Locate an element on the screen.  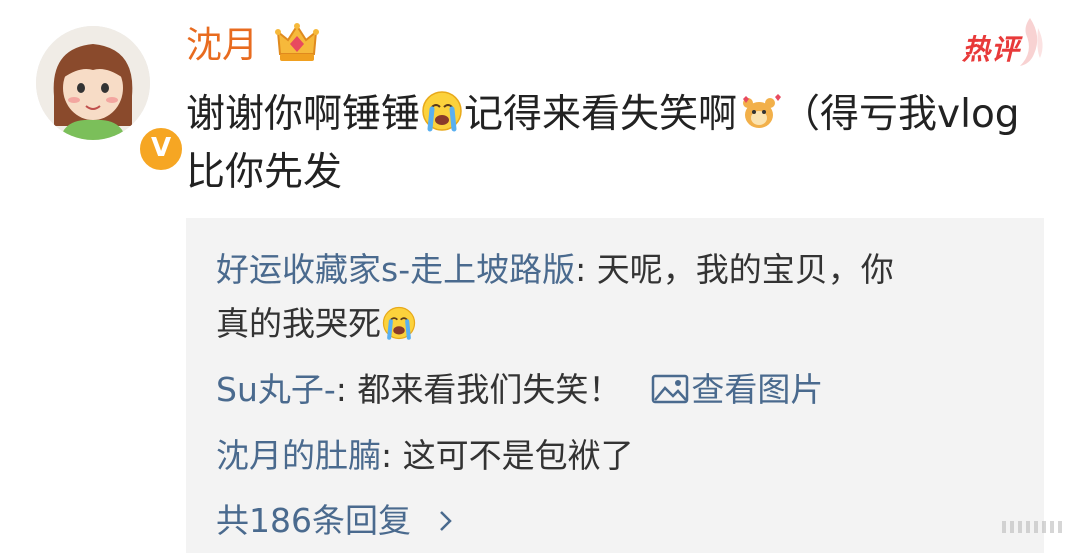
comment-part-1: 谢谢你啊锤锤 is located at coordinates (303, 114).